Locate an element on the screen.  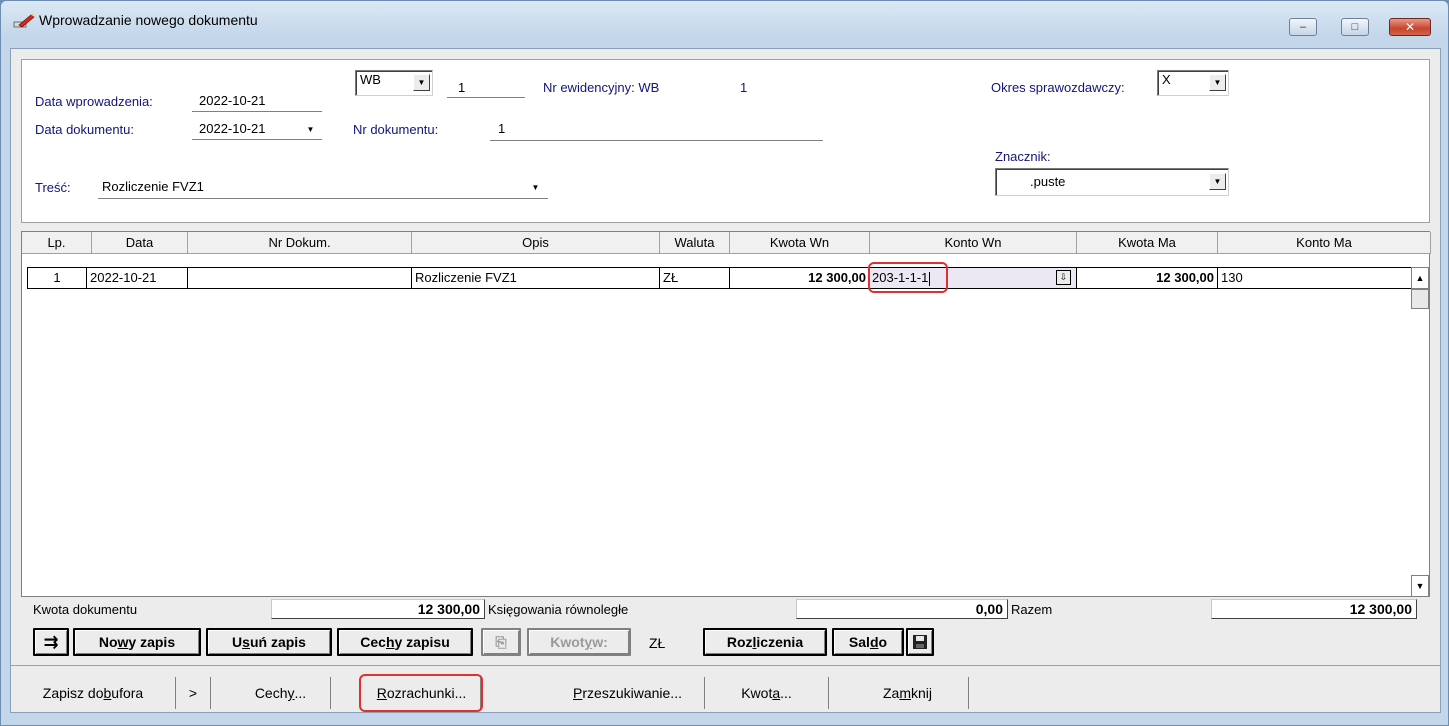
column-header-kwota-wn: Kwota Wn is located at coordinates (800, 243).